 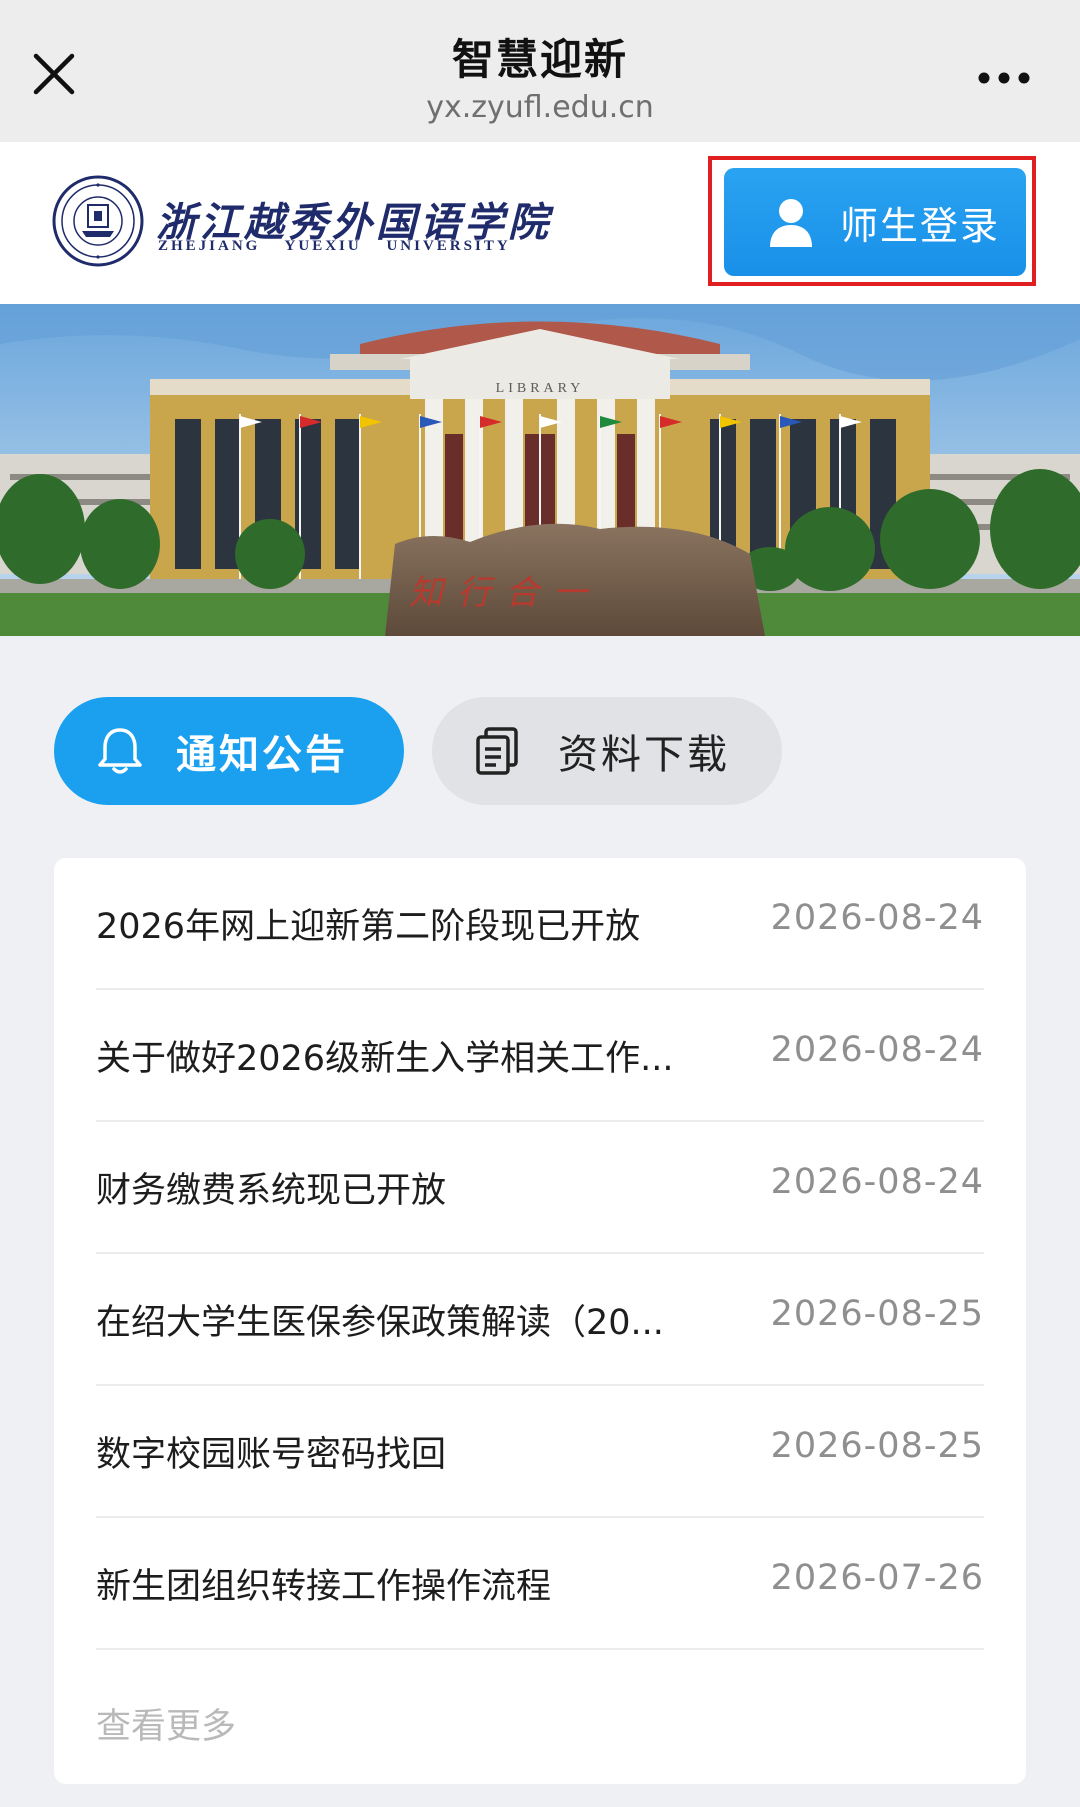 What do you see at coordinates (334, 246) in the screenshot?
I see `logo-english-name: ZHEJIANG YUEXIU UNIVERSITY` at bounding box center [334, 246].